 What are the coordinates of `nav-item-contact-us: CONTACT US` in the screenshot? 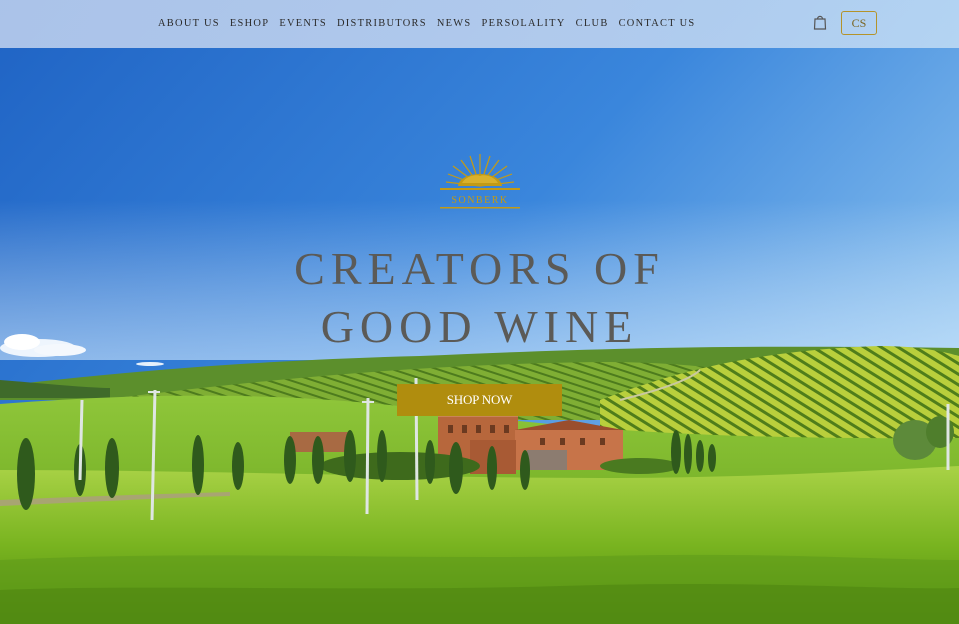 It's located at (657, 23).